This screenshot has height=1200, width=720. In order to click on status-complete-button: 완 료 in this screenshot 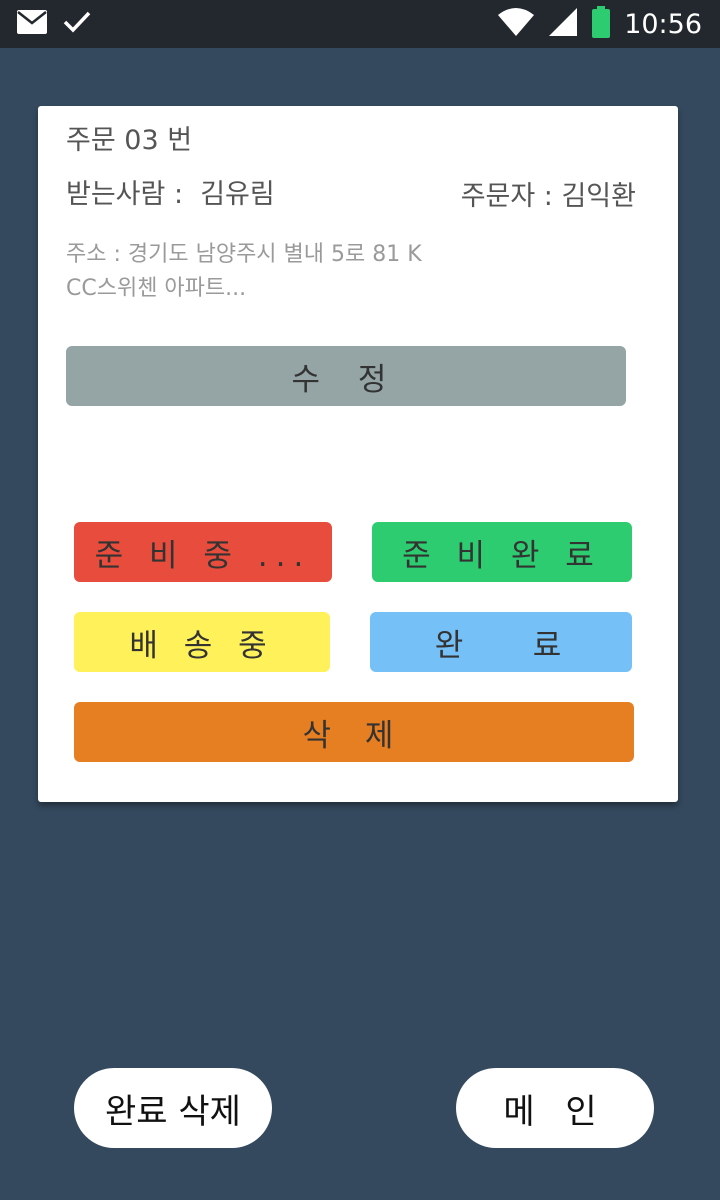, I will do `click(501, 642)`.